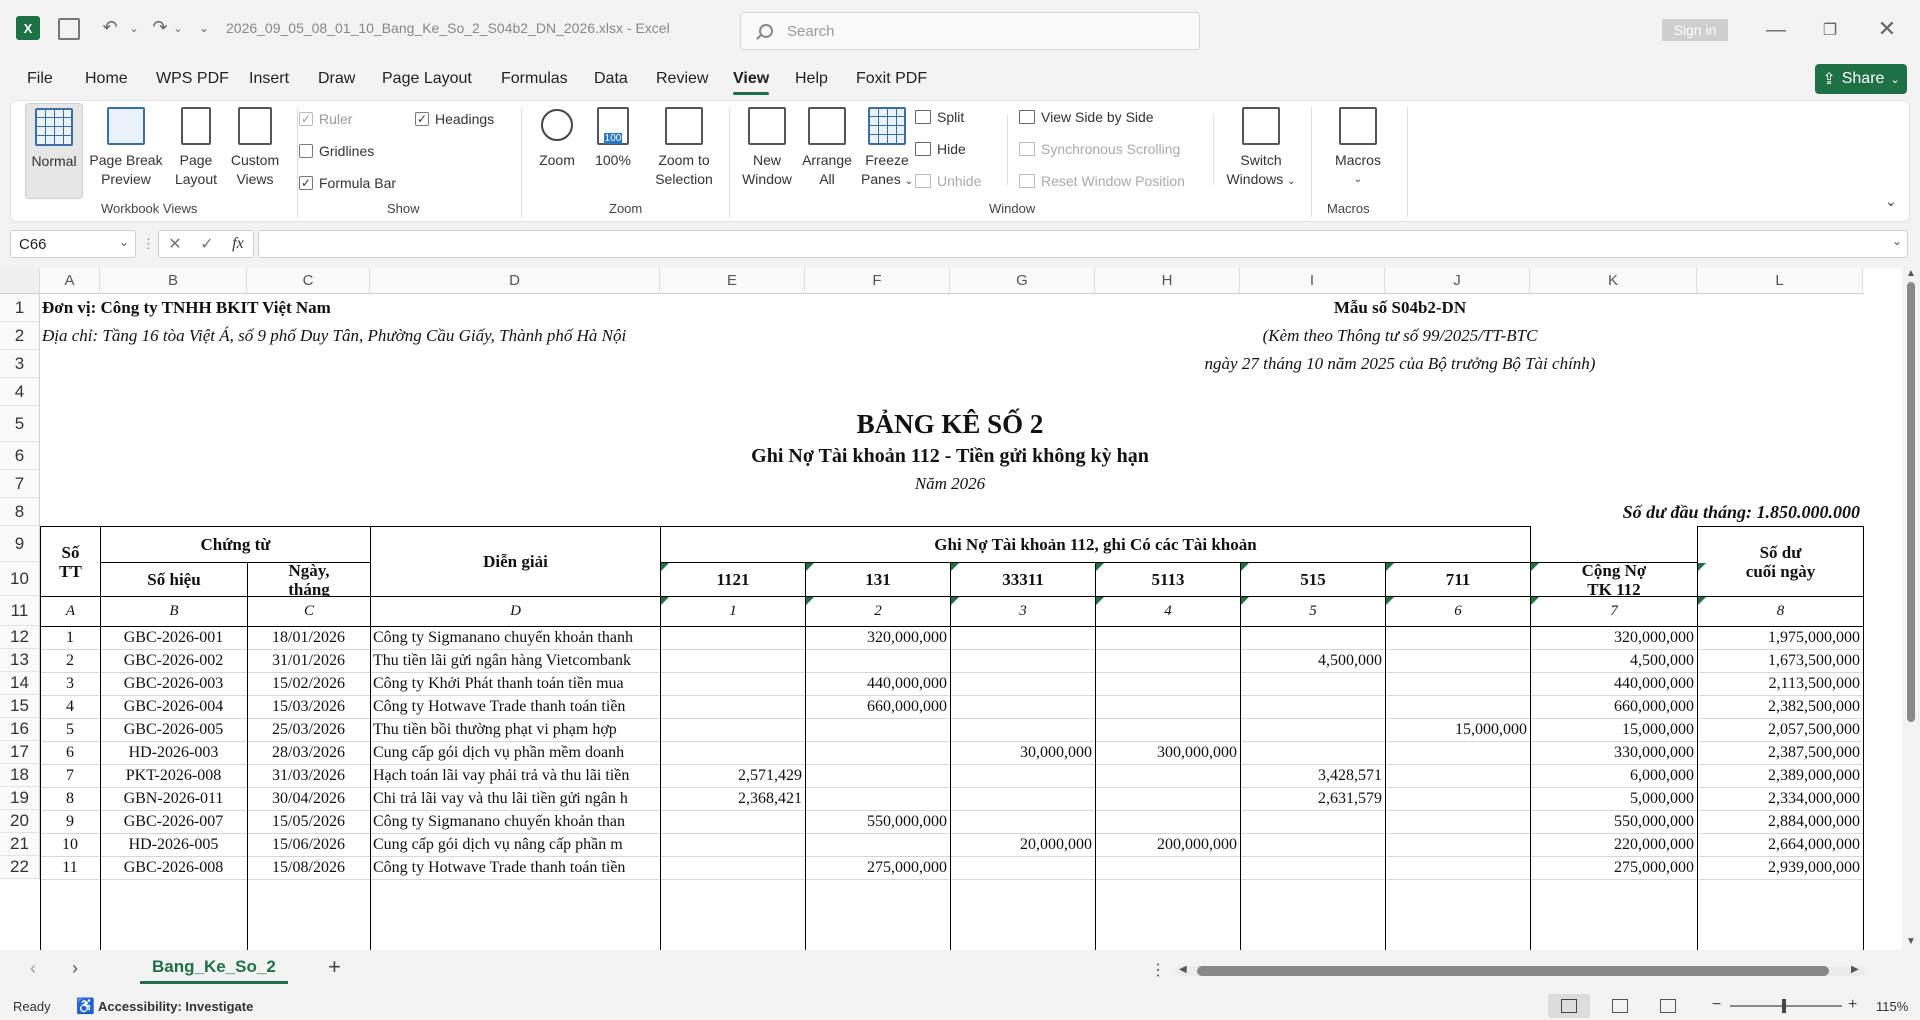 Image resolution: width=1920 pixels, height=1020 pixels. I want to click on row-acc-711: 15,000,000, so click(1456, 729).